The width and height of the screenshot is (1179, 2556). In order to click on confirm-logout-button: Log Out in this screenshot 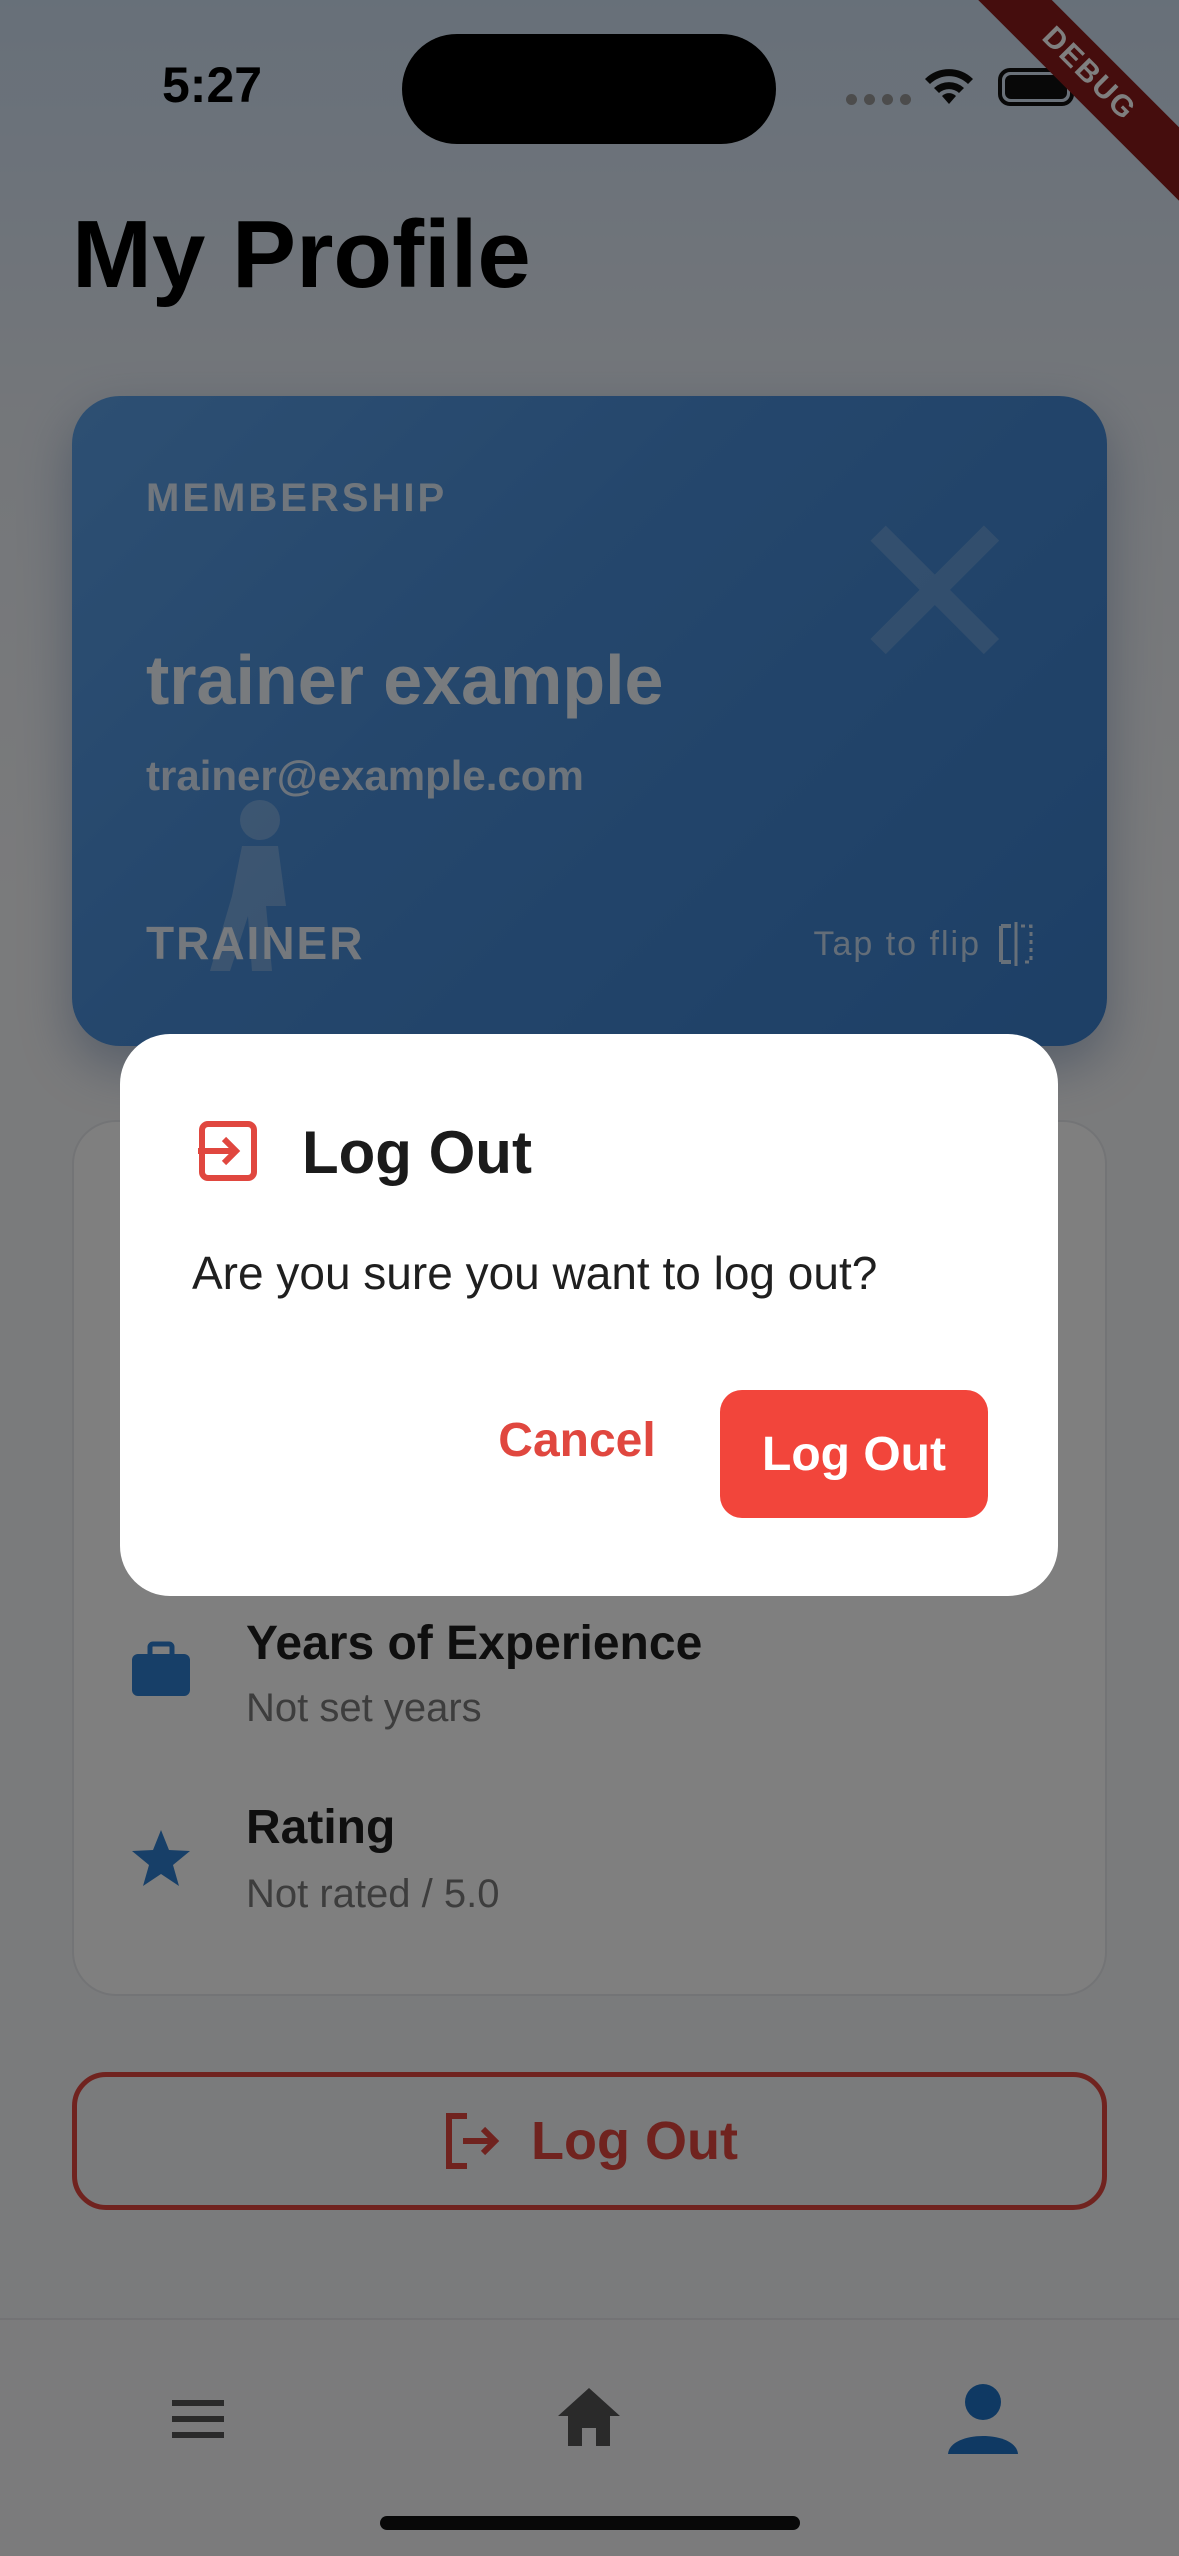, I will do `click(854, 1454)`.